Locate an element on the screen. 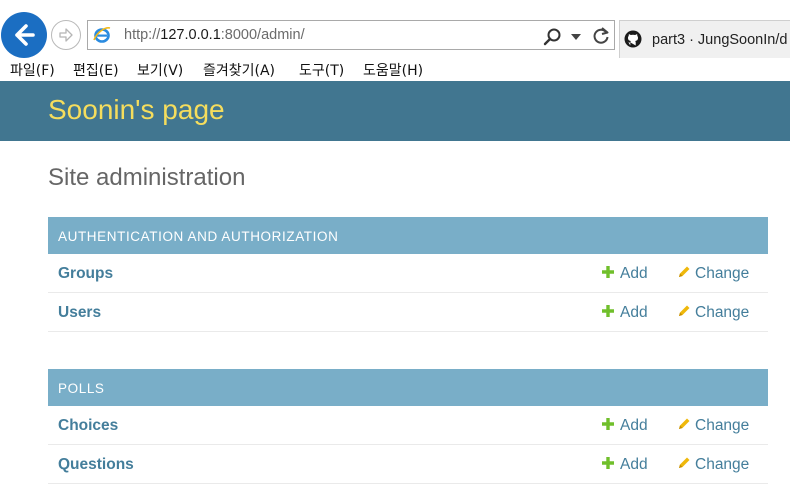  forward-button is located at coordinates (66, 35).